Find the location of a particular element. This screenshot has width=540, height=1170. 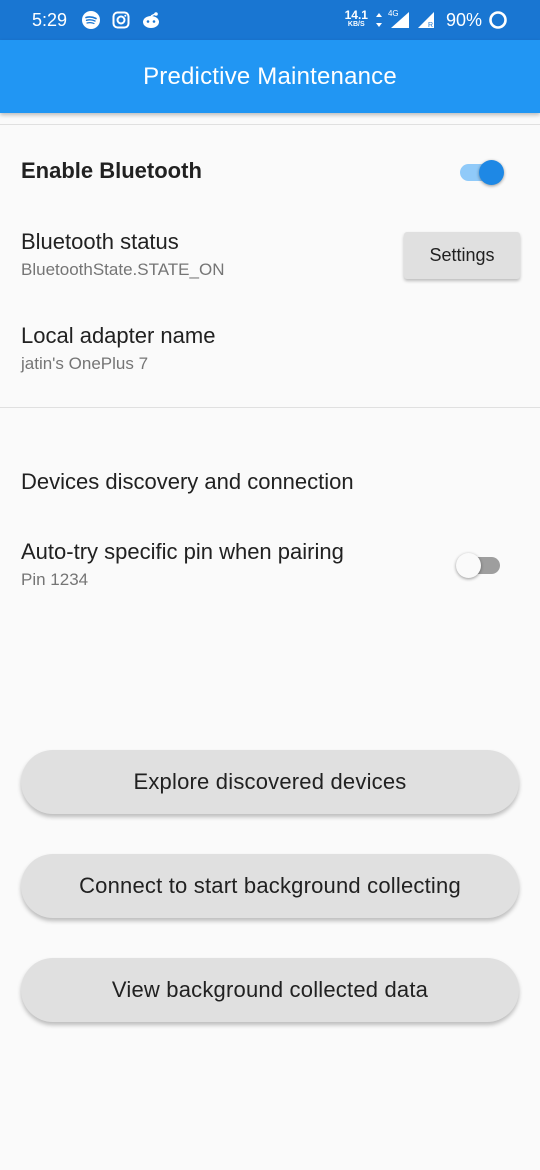

battery-ring-icon is located at coordinates (498, 20).